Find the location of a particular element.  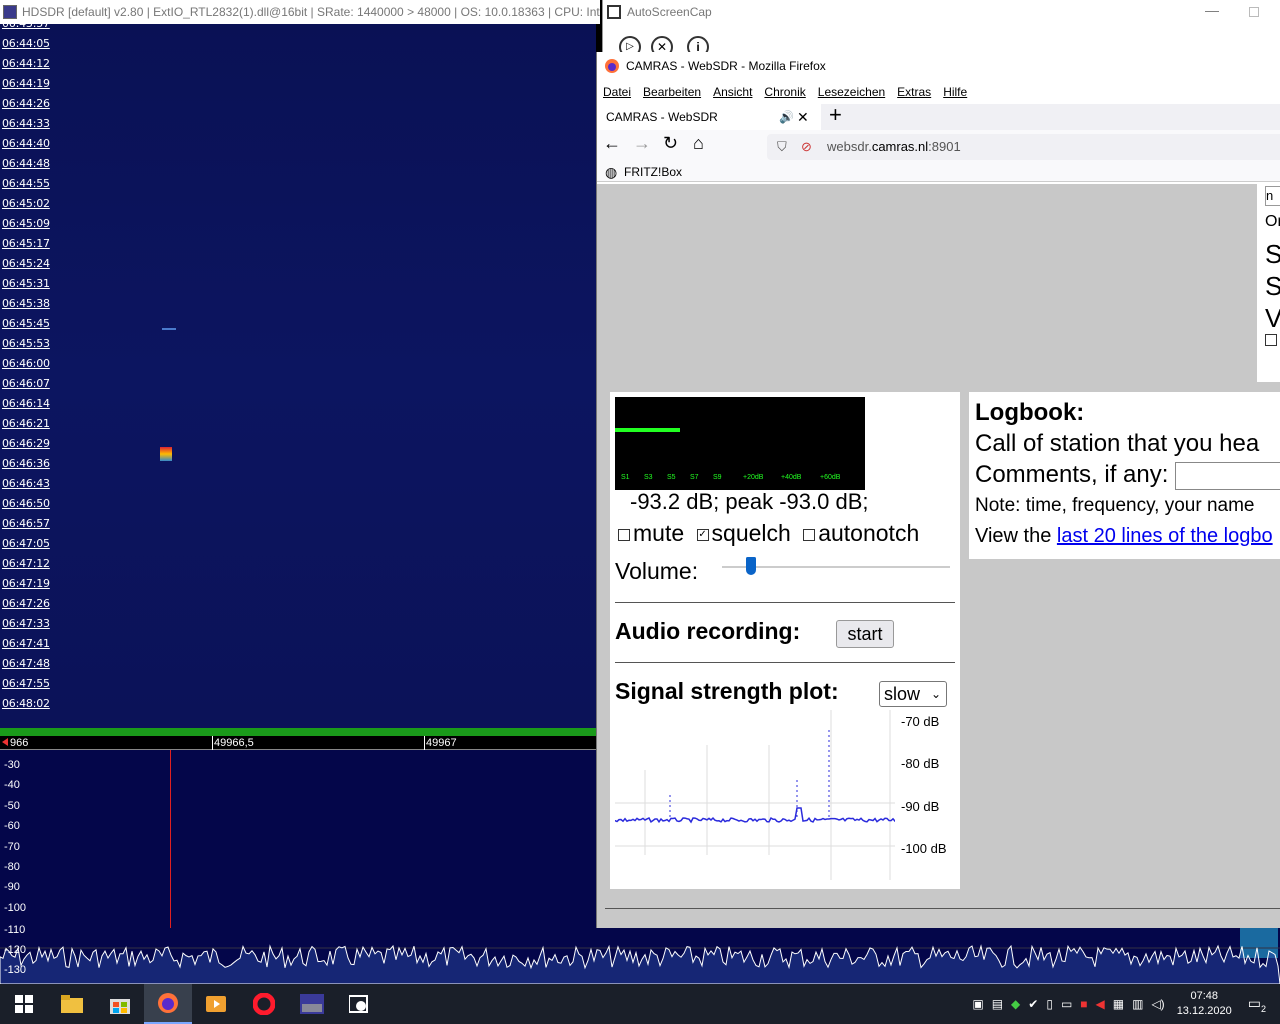

squelch-checkbox: ✓ is located at coordinates (702, 534).